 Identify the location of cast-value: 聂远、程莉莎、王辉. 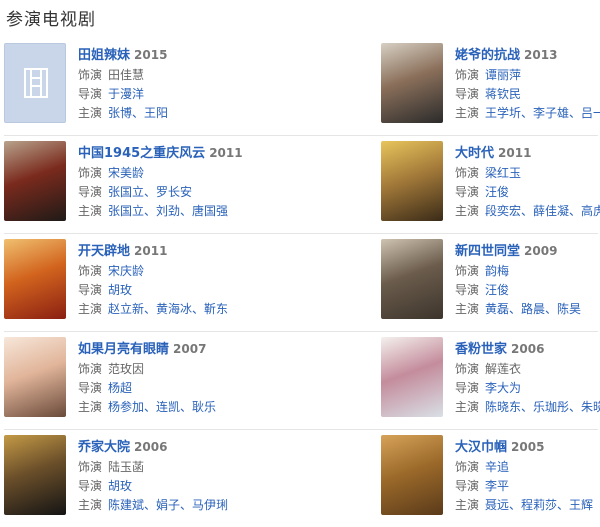
(539, 505).